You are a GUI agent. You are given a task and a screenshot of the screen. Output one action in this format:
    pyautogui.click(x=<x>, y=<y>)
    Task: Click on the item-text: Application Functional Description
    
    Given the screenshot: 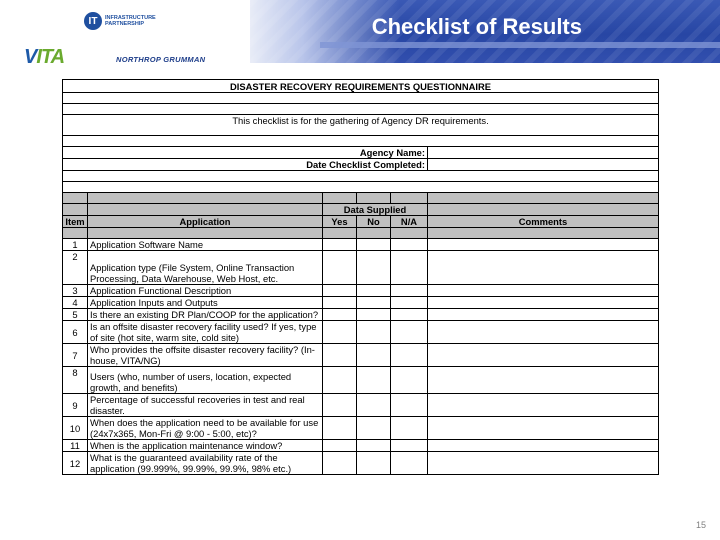 What is the action you would take?
    pyautogui.click(x=205, y=290)
    